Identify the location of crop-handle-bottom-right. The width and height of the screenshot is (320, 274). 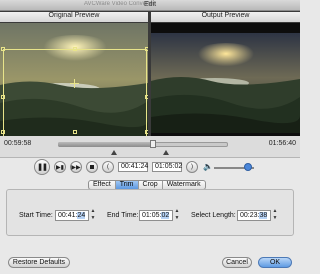
(146, 132).